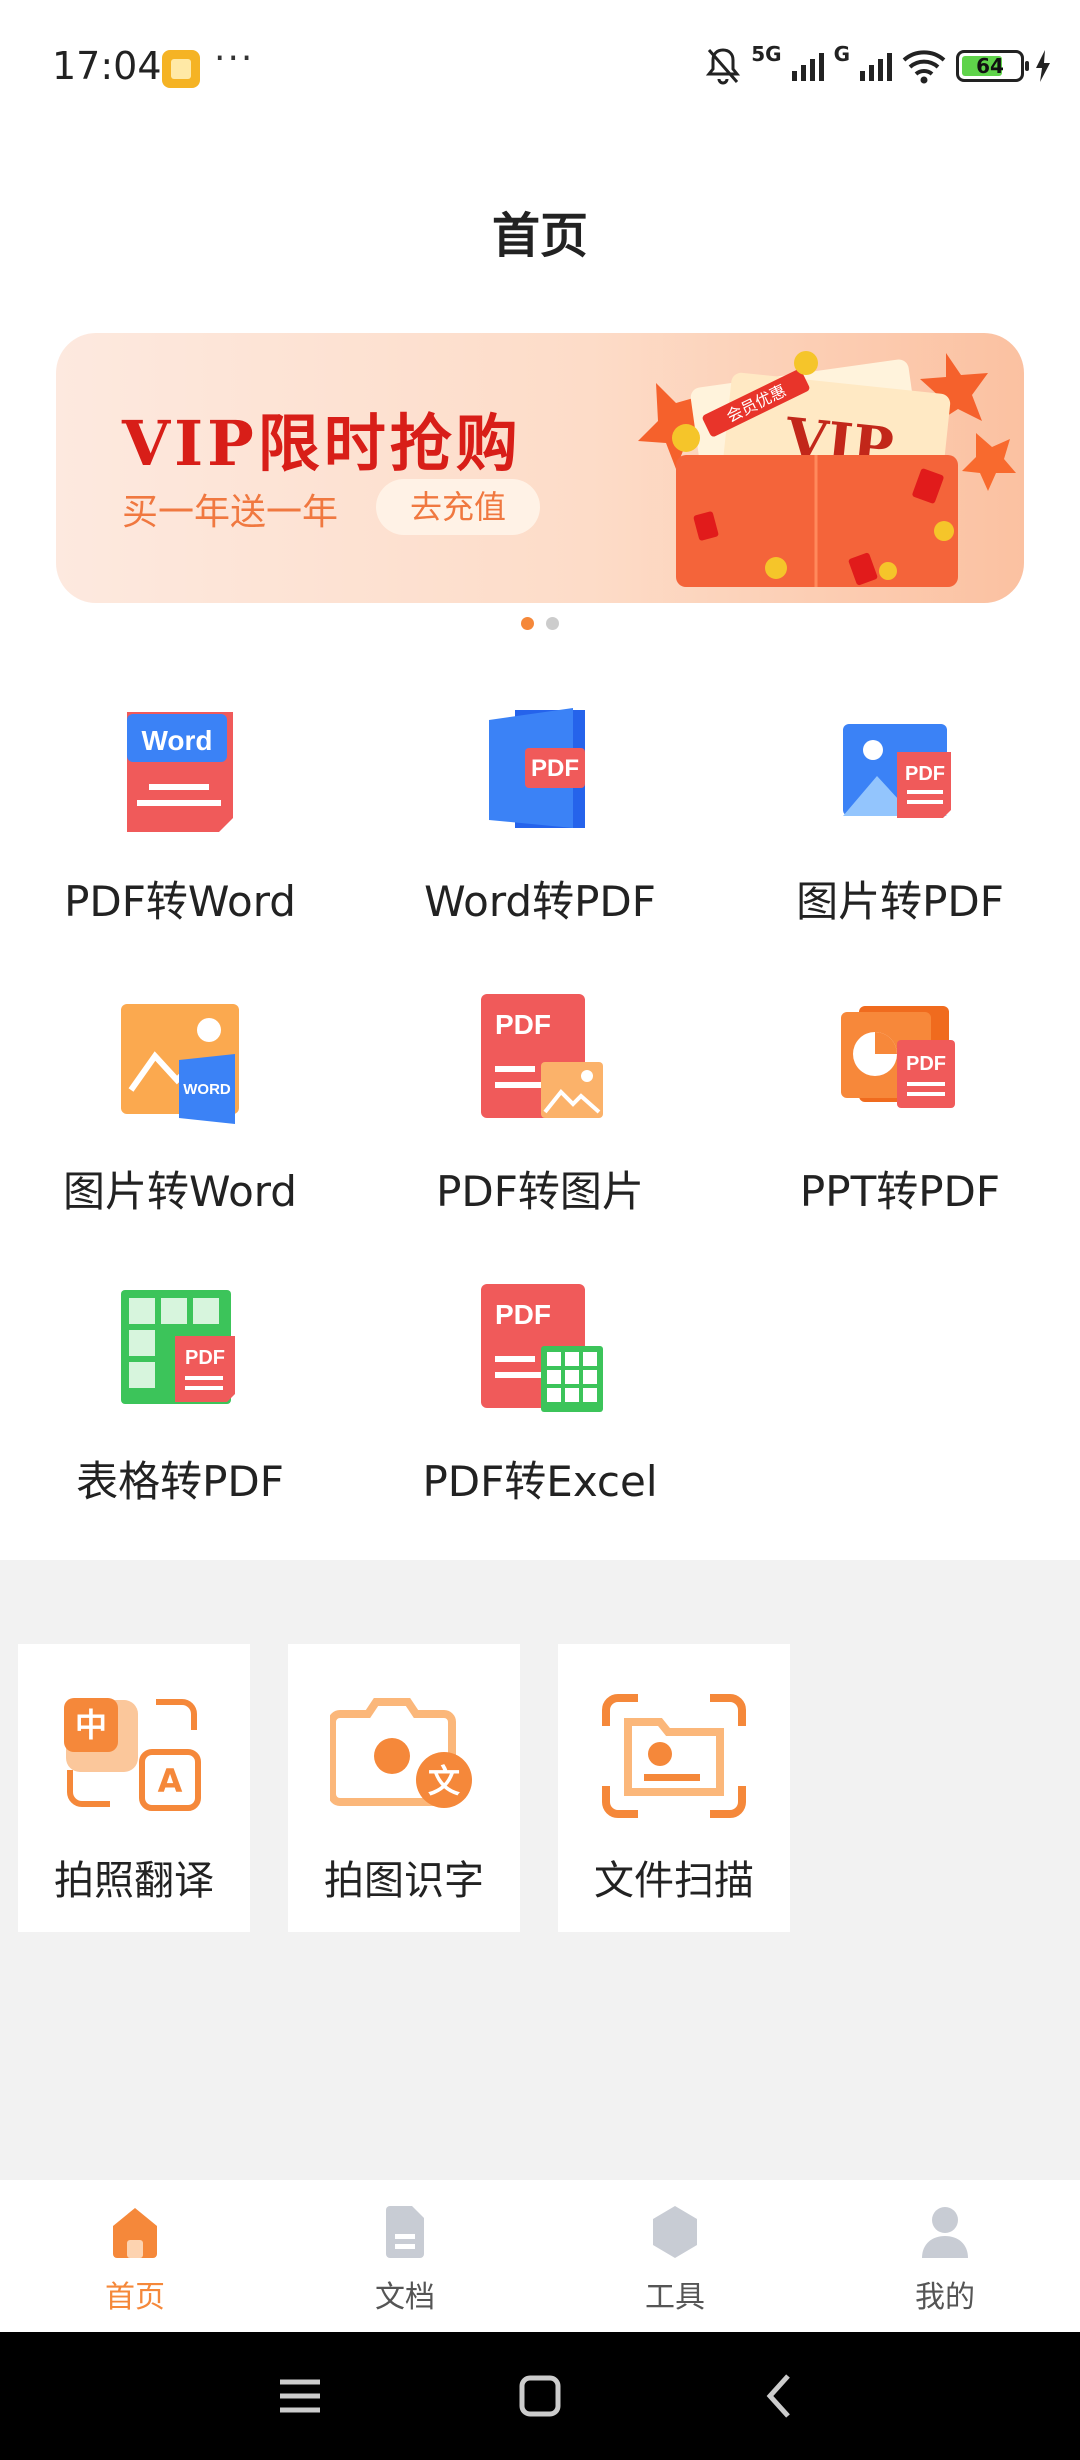 The height and width of the screenshot is (2460, 1080). I want to click on photo-ocr-label: 拍图识字, so click(404, 1881).